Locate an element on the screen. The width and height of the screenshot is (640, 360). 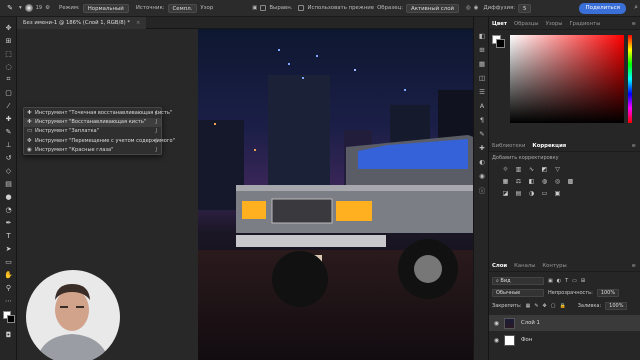
color-picker-field is located at coordinates (567, 79).